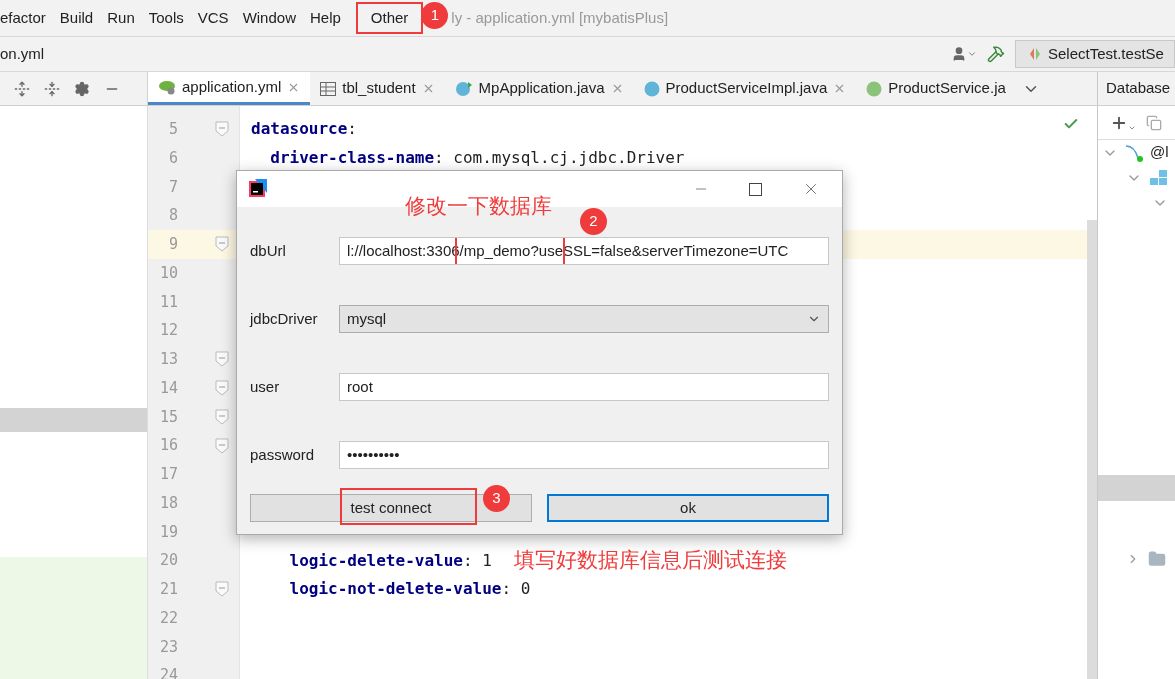 Image resolution: width=1175 pixels, height=679 pixels. Describe the element at coordinates (167, 87) in the screenshot. I see `leaf-icon` at that location.